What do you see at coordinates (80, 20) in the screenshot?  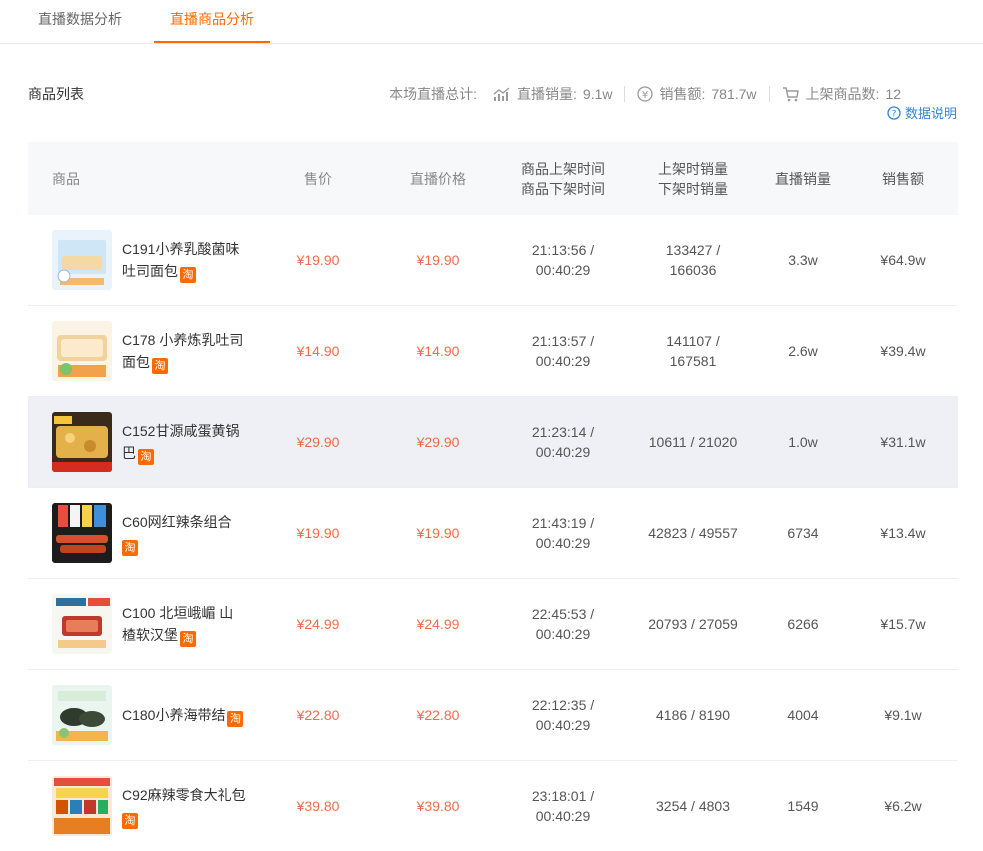 I see `tab-live-data-analysis: 直播数据分析` at bounding box center [80, 20].